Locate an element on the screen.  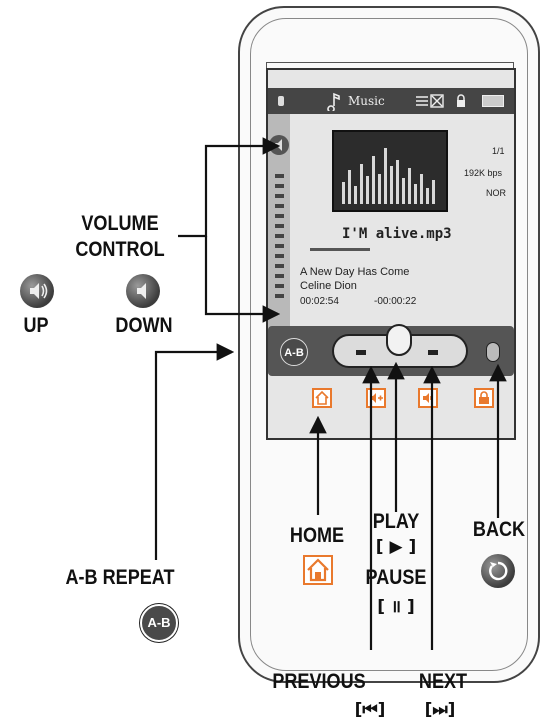
volume-control-label-line2: CONTROL is located at coordinates (120, 249).